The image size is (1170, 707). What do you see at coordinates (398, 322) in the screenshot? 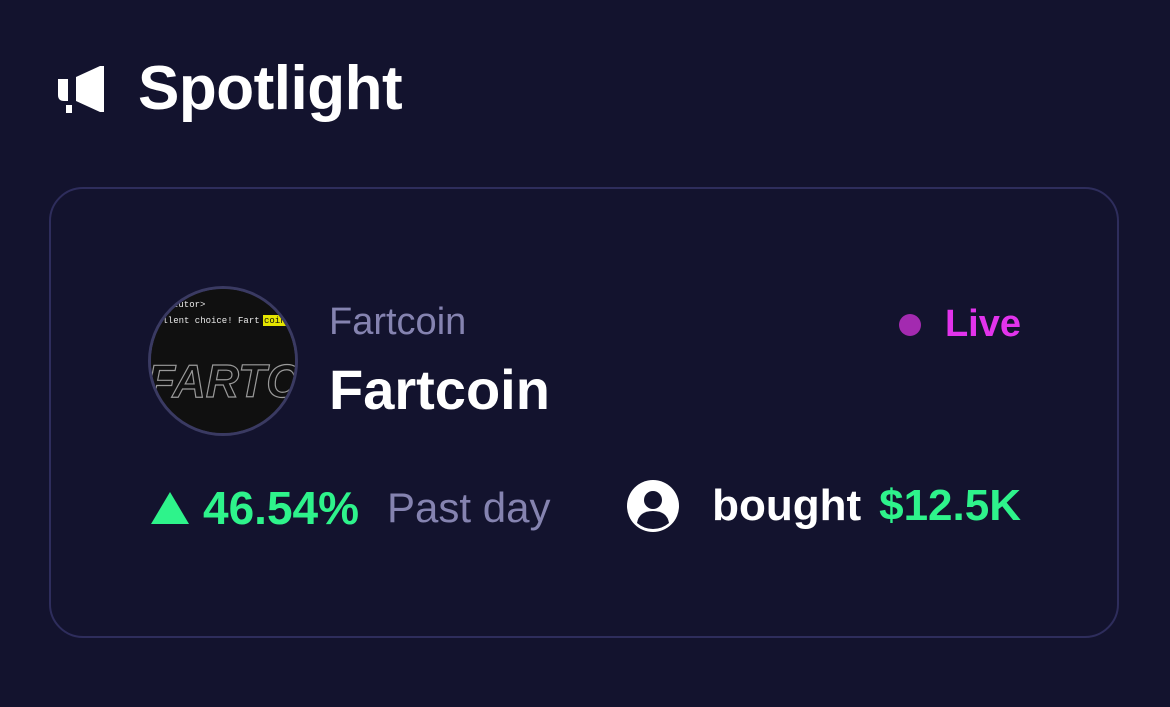
I see `coin-subtitle: Fartcoin` at bounding box center [398, 322].